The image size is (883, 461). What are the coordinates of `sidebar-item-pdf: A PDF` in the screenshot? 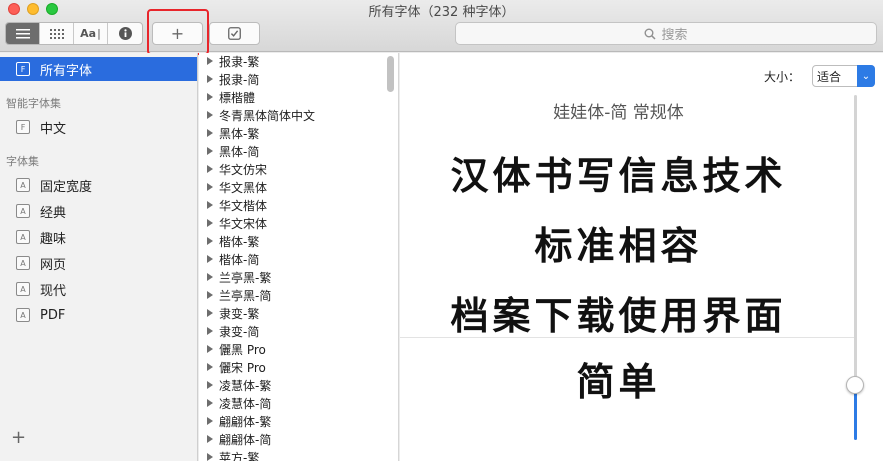 It's located at (98, 315).